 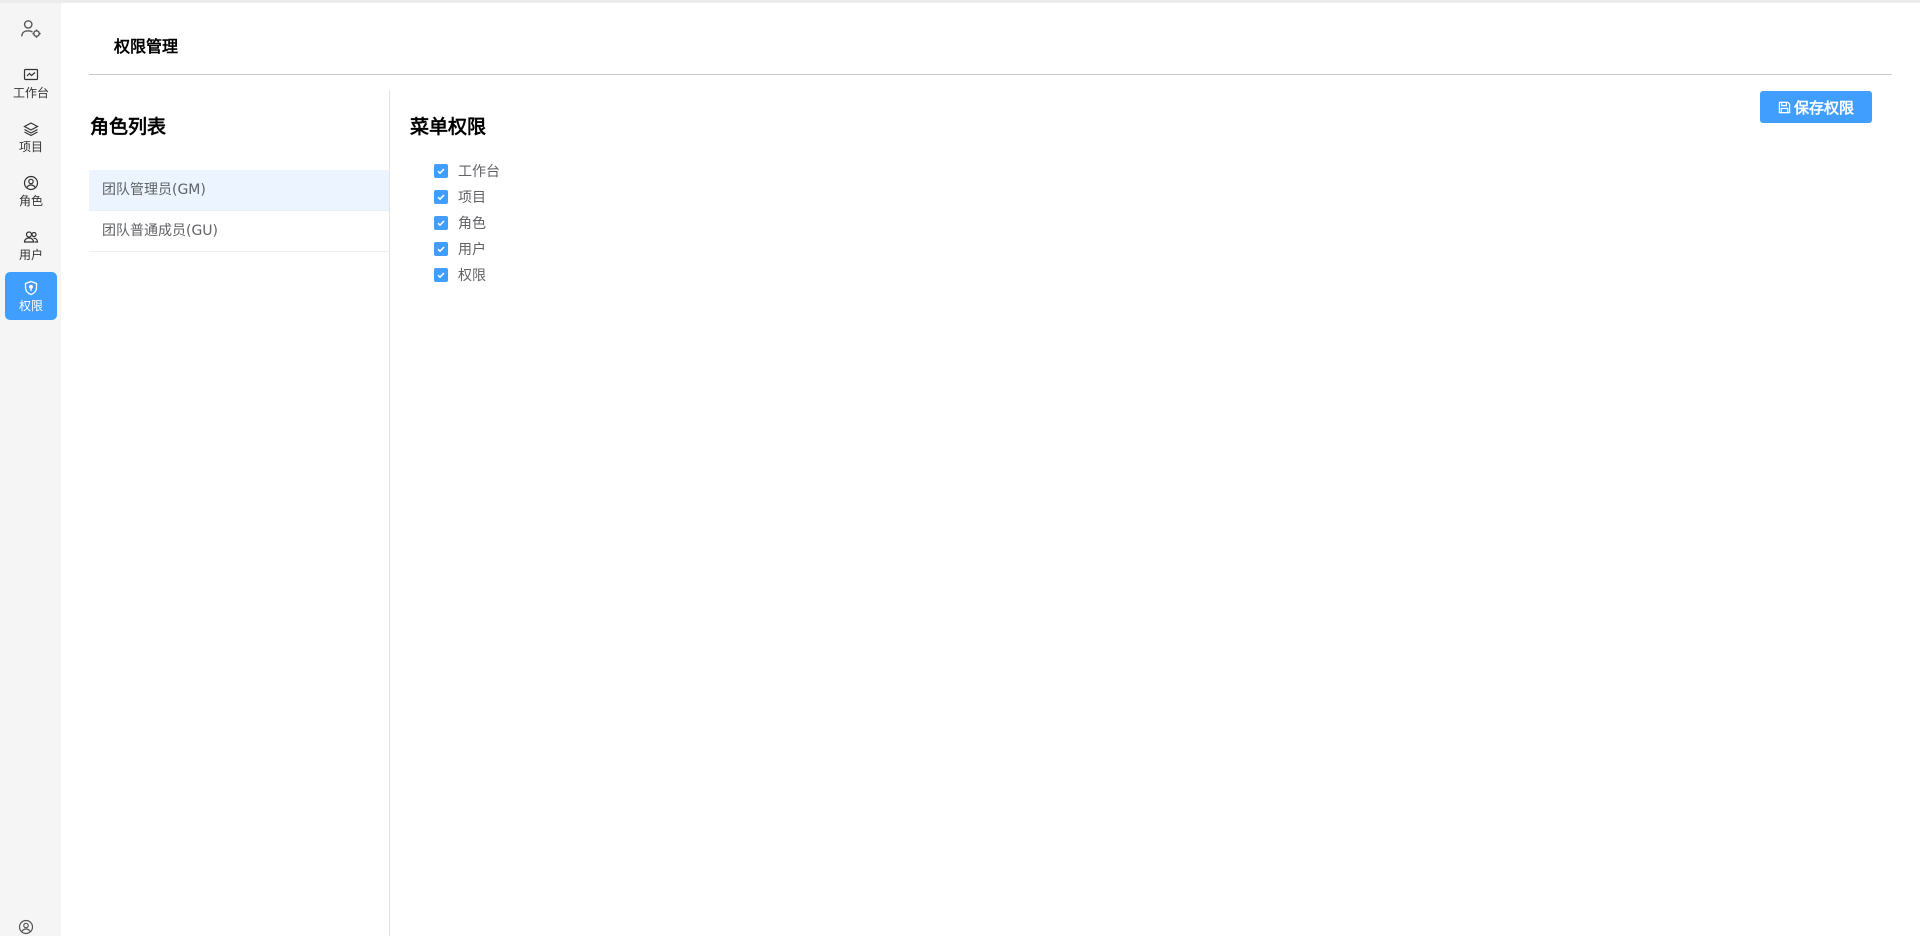 I want to click on permission-label: 角色, so click(x=472, y=224).